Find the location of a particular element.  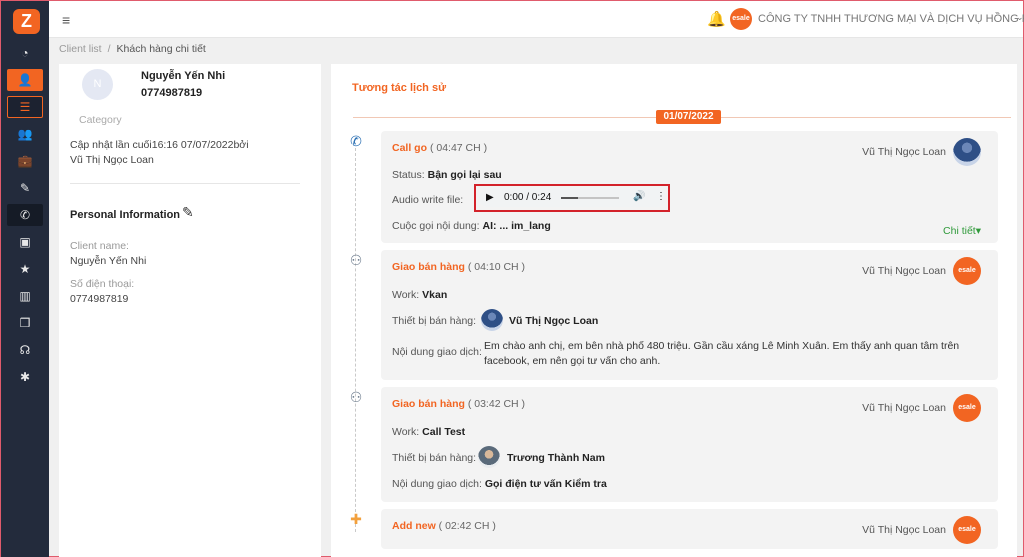

breadcrumb: Client list / Khách hàng chi tiết is located at coordinates (536, 49).